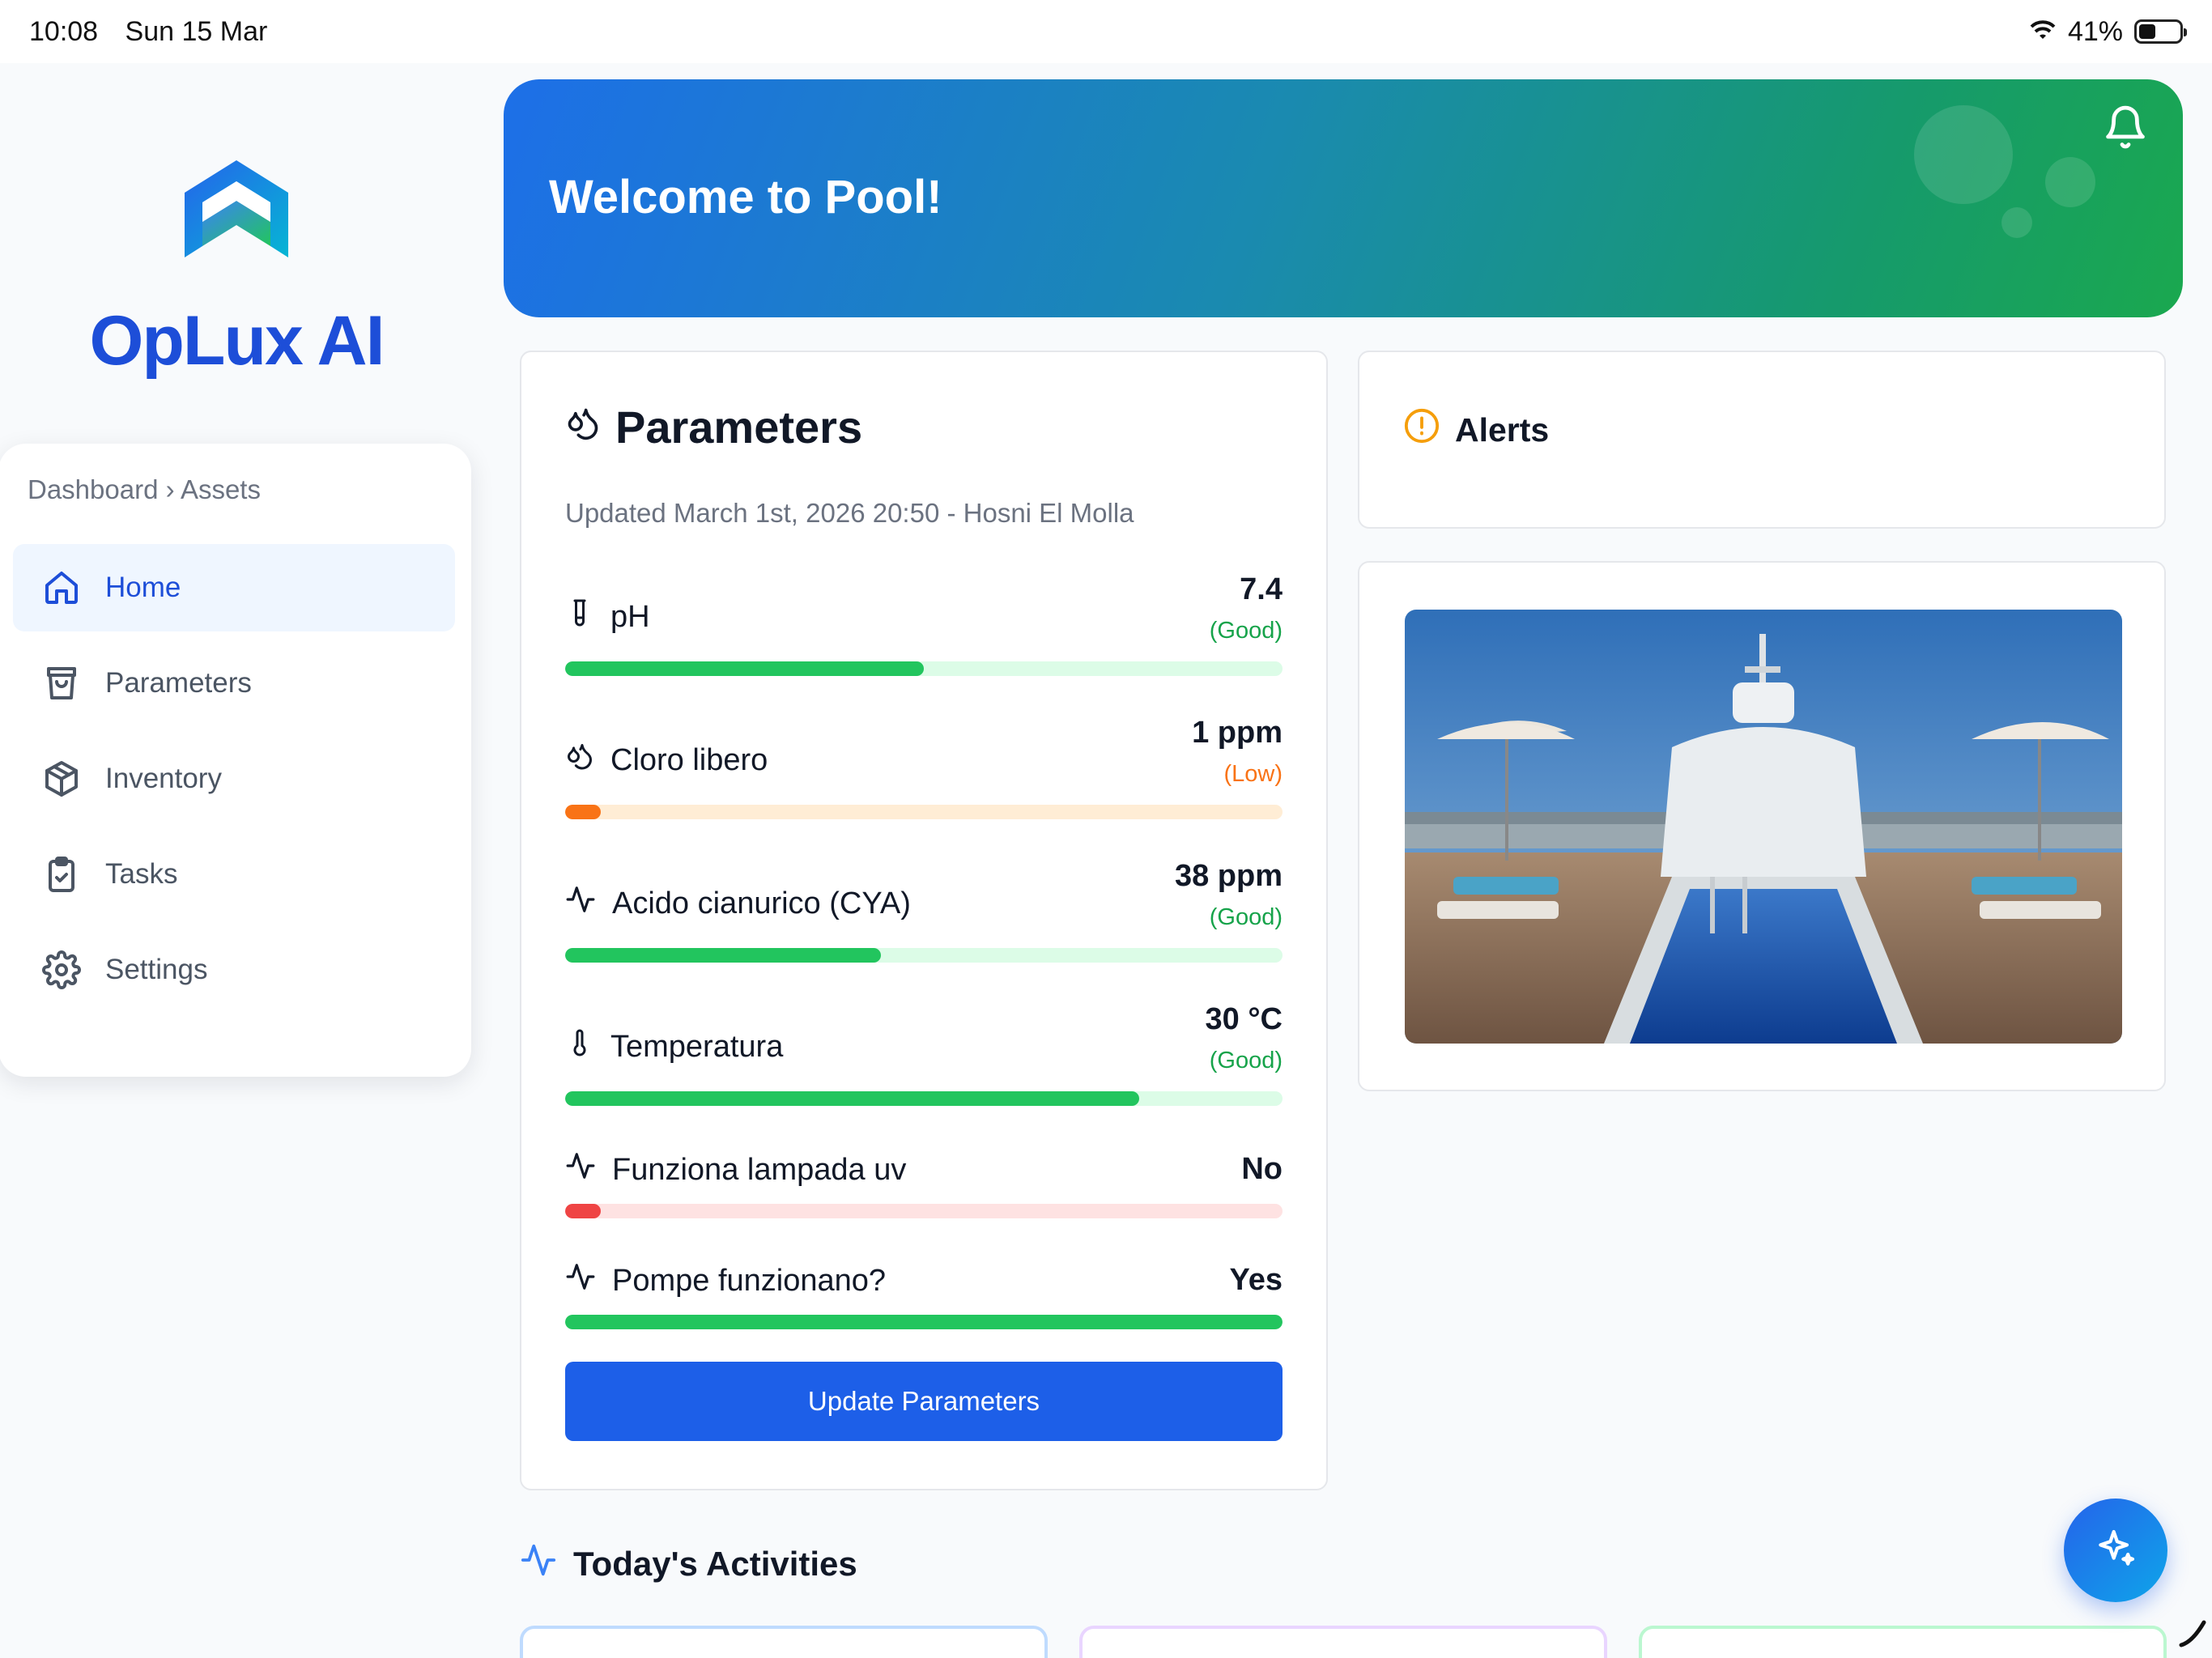 The image size is (2212, 1658). What do you see at coordinates (143, 587) in the screenshot?
I see `sidebar-item-label: Home` at bounding box center [143, 587].